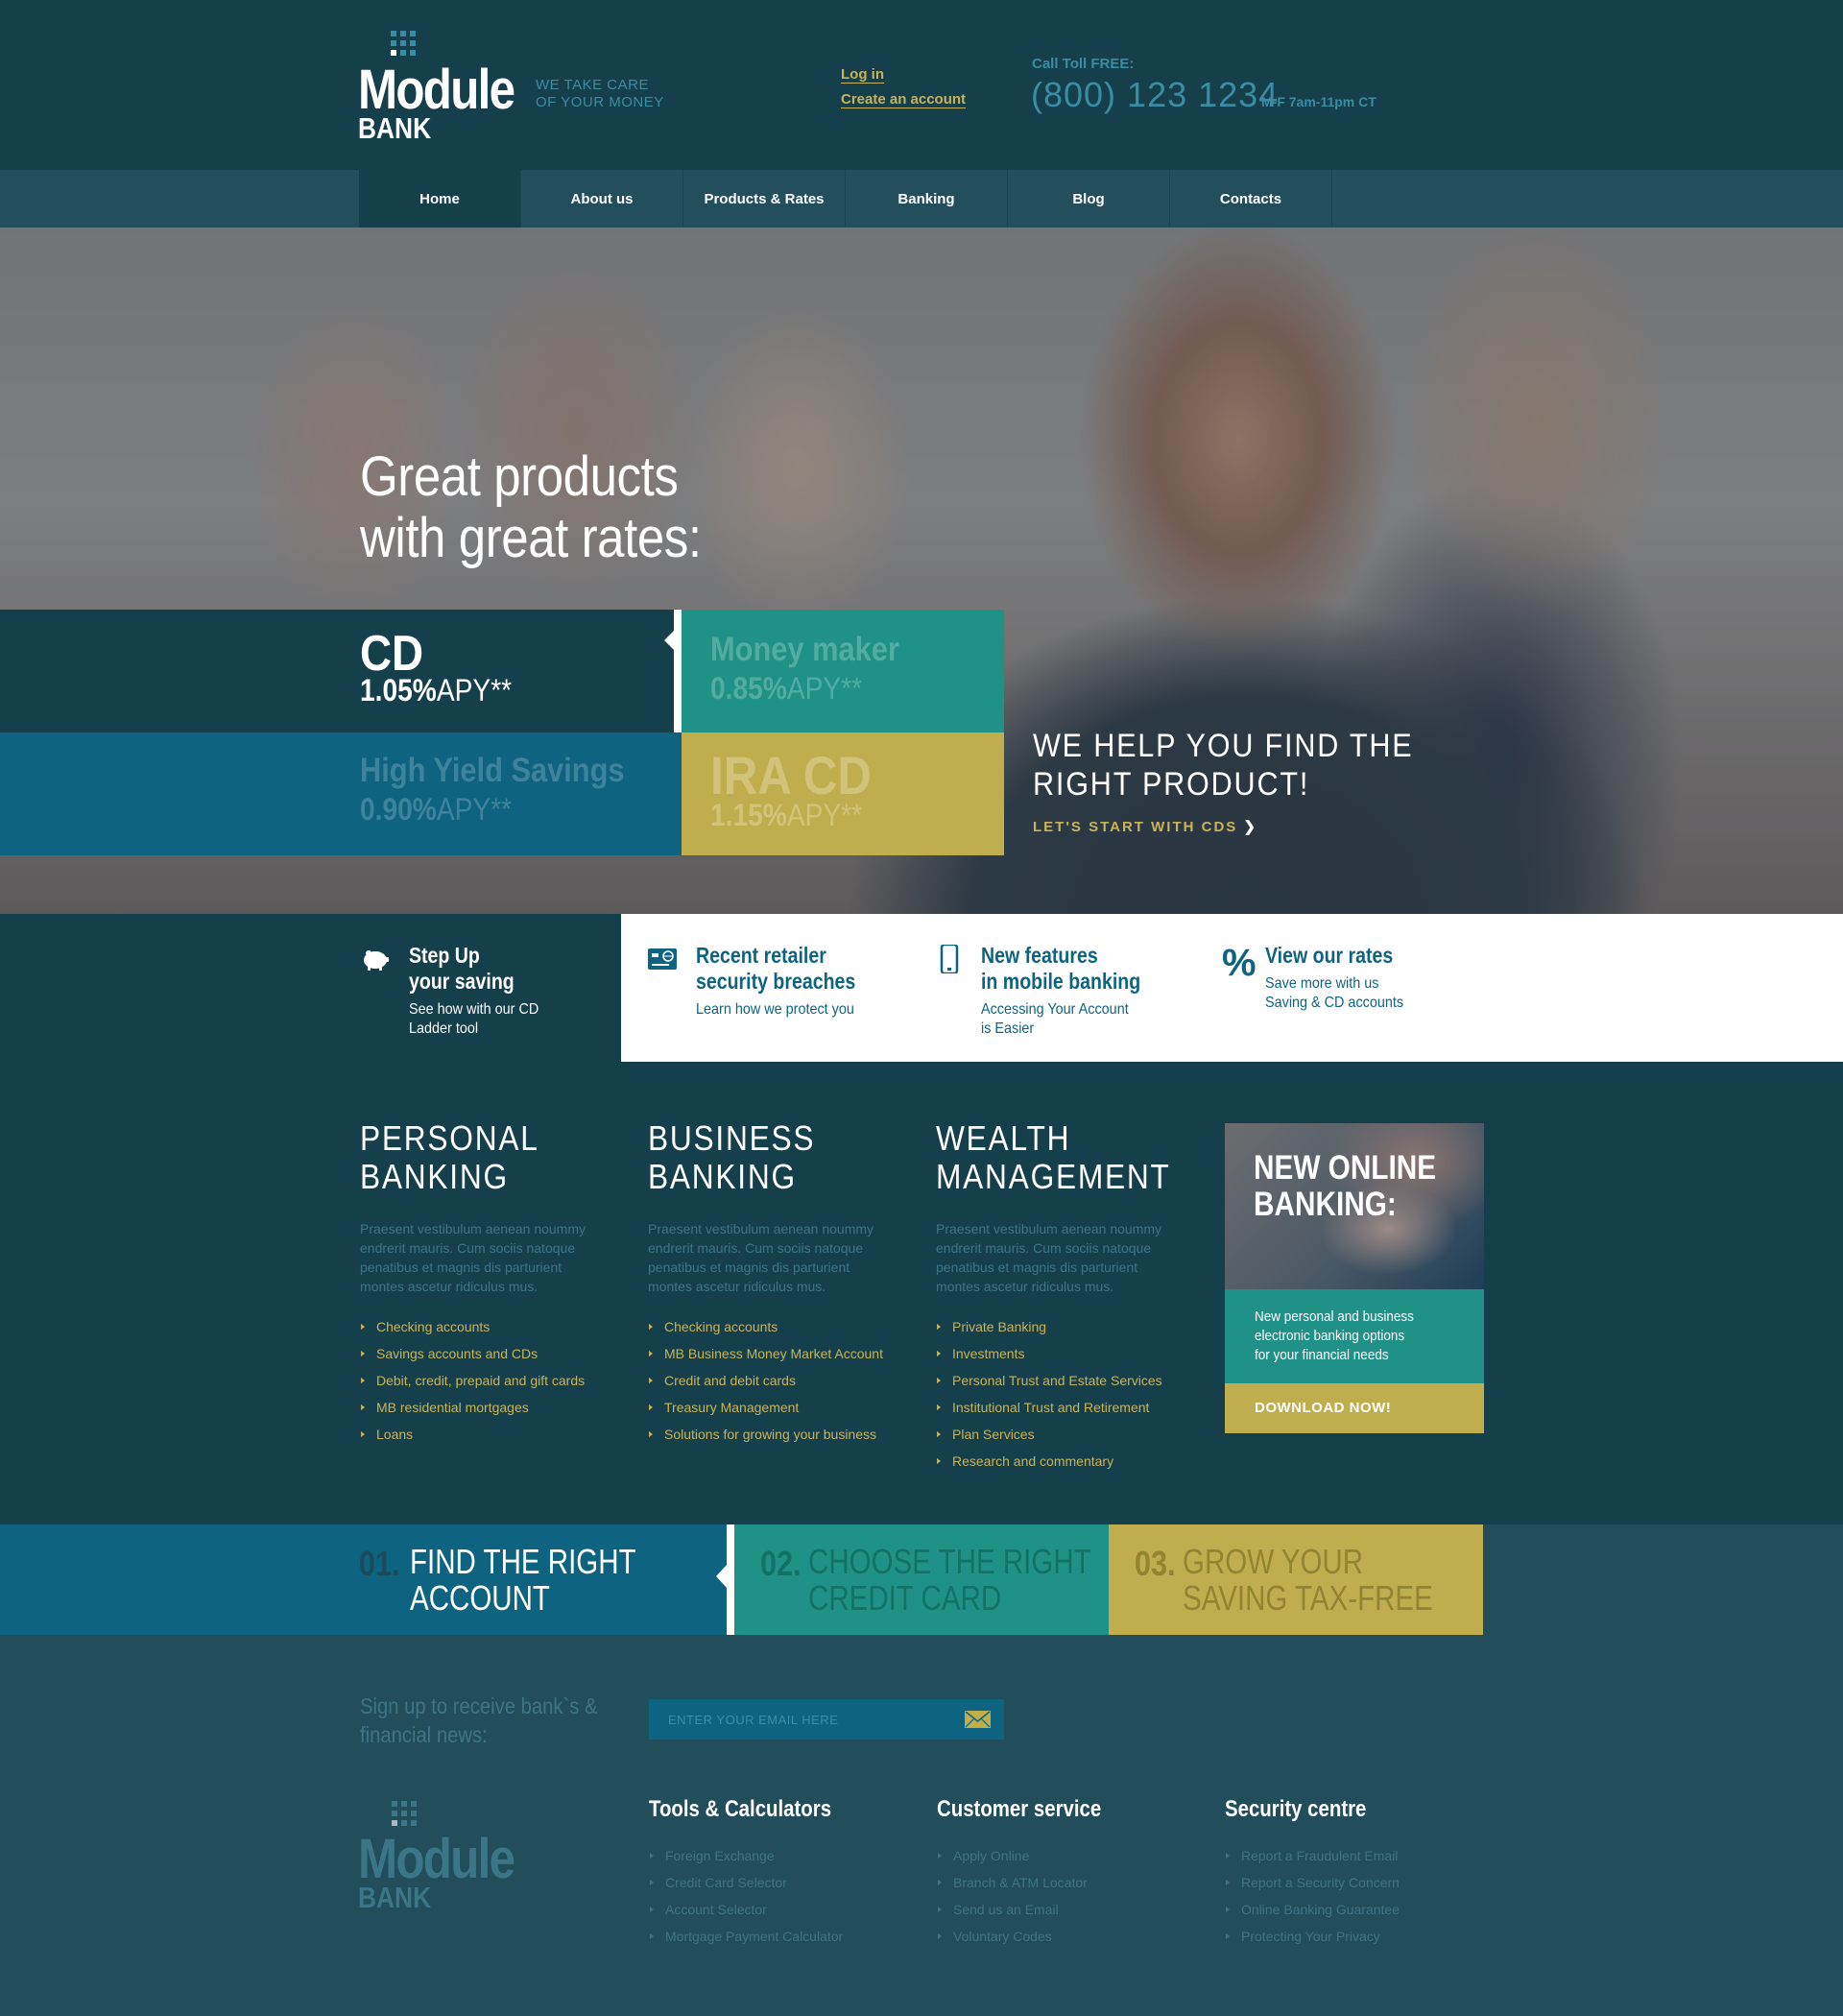 This screenshot has width=1843, height=2016. Describe the element at coordinates (756, 1910) in the screenshot. I see `footer-link: Account Selector` at that location.